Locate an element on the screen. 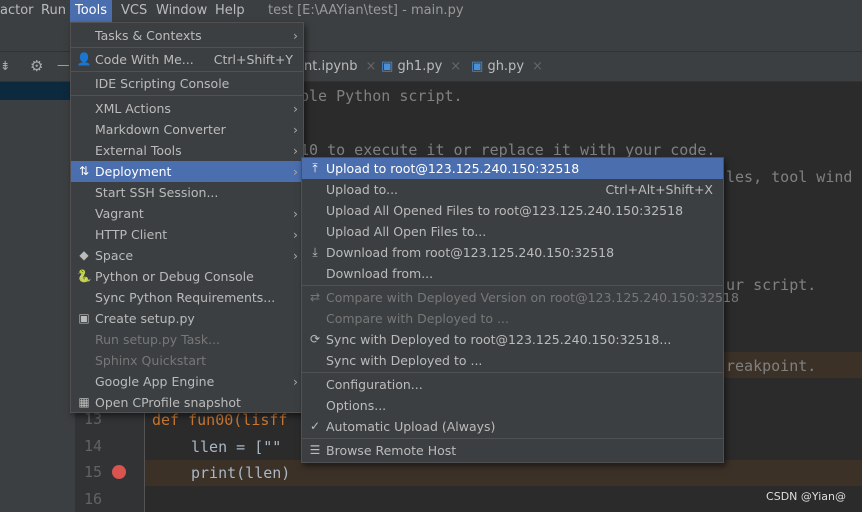 This screenshot has width=862, height=512. menu-item-markdown-converter: Markdown Converter › is located at coordinates (187, 129).